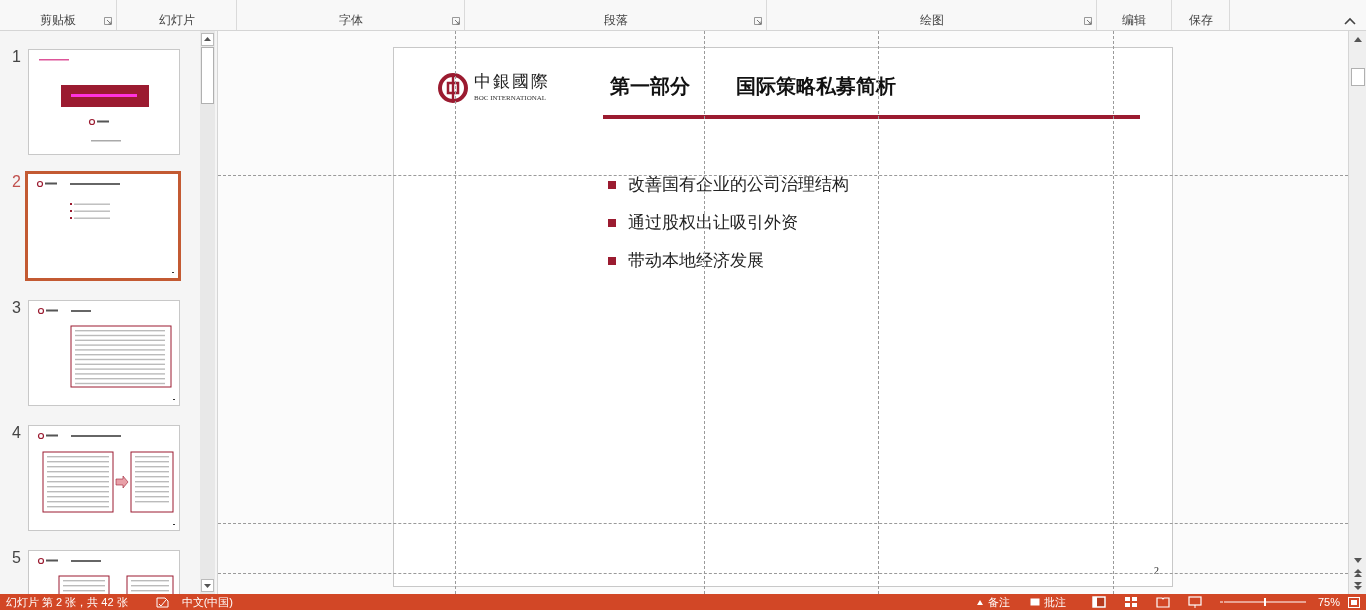  What do you see at coordinates (931, 20) in the screenshot?
I see `group-label: 绘图` at bounding box center [931, 20].